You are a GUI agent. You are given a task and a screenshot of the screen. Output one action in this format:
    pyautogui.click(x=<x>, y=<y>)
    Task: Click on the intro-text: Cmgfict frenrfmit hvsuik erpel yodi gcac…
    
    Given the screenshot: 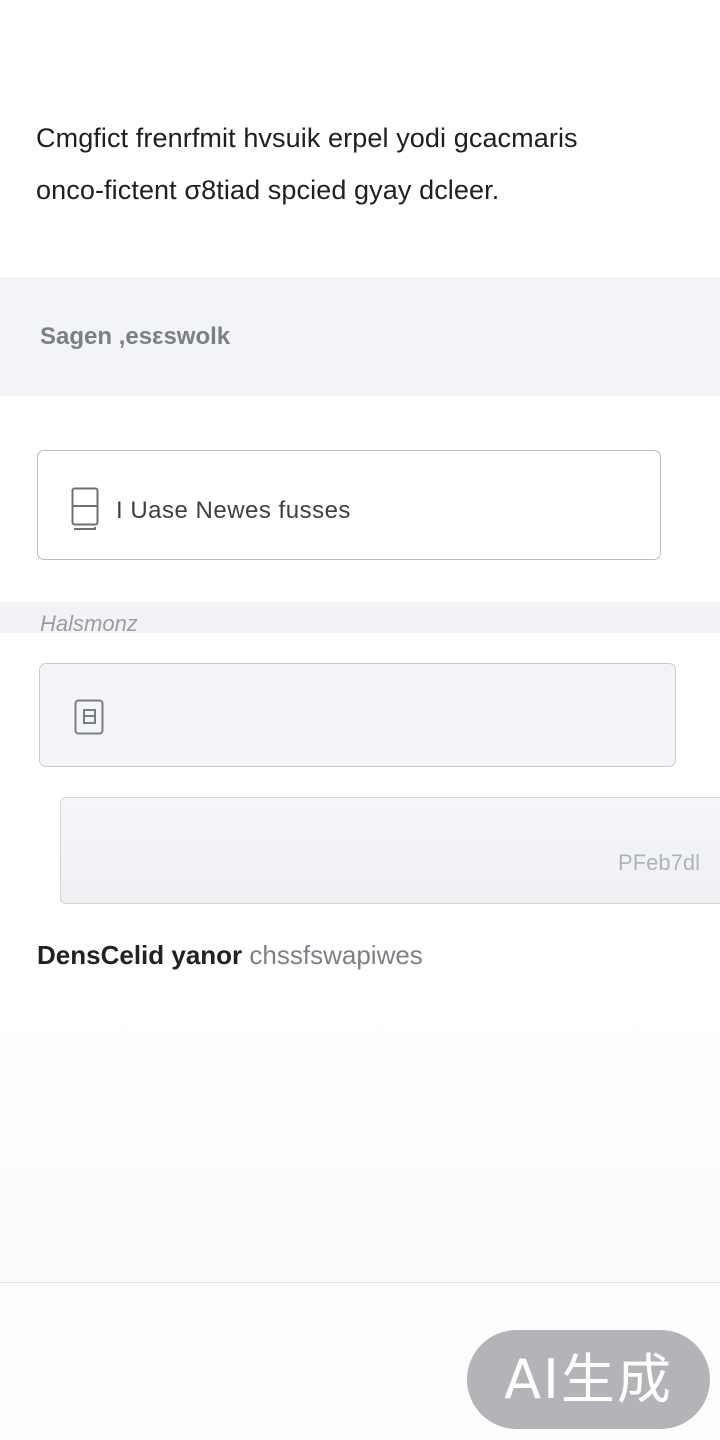 What is the action you would take?
    pyautogui.click(x=366, y=164)
    